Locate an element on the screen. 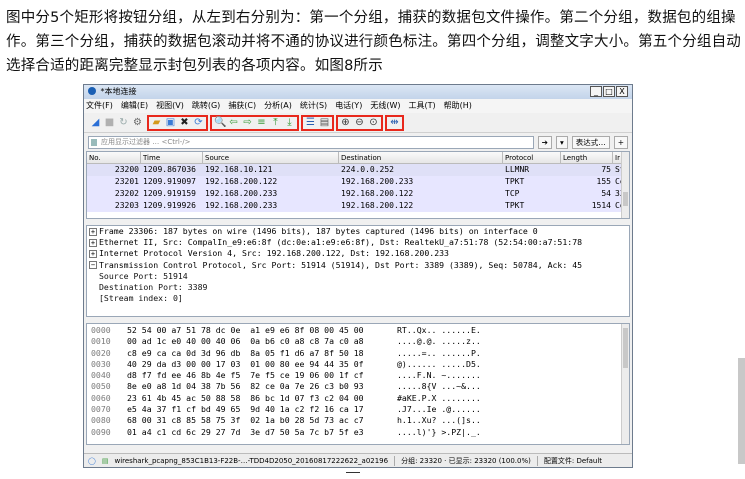 This screenshot has height=479, width=745. menu-wireless: 无线(W) is located at coordinates (385, 106).